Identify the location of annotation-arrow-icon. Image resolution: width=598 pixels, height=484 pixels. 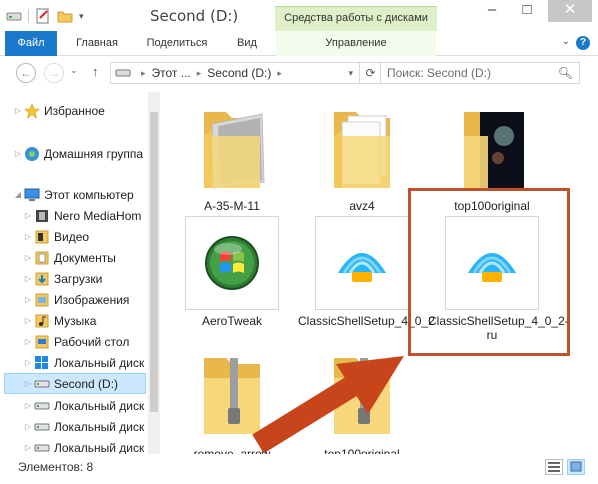
(328, 405).